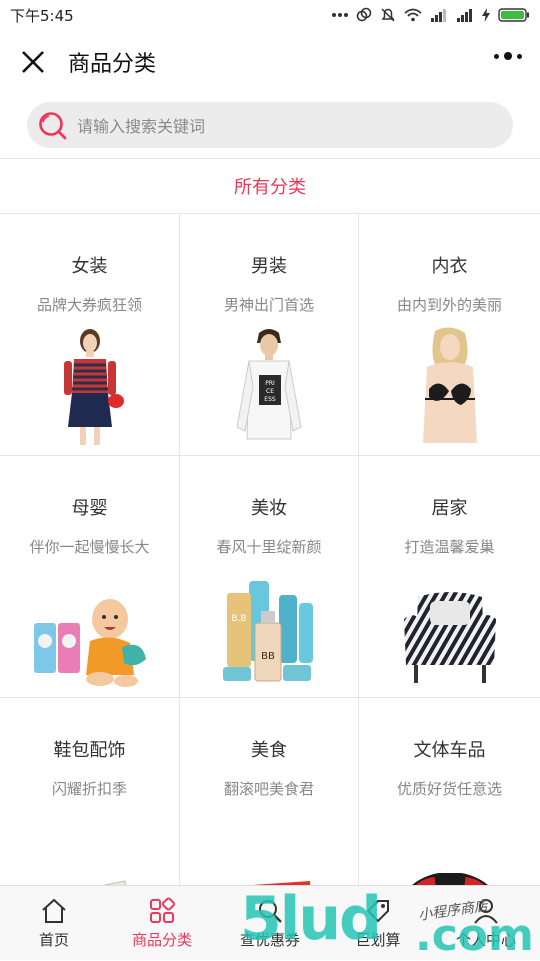  I want to click on category-item-men: 男装 男神出门首选 PRI CE ESS, so click(269, 335).